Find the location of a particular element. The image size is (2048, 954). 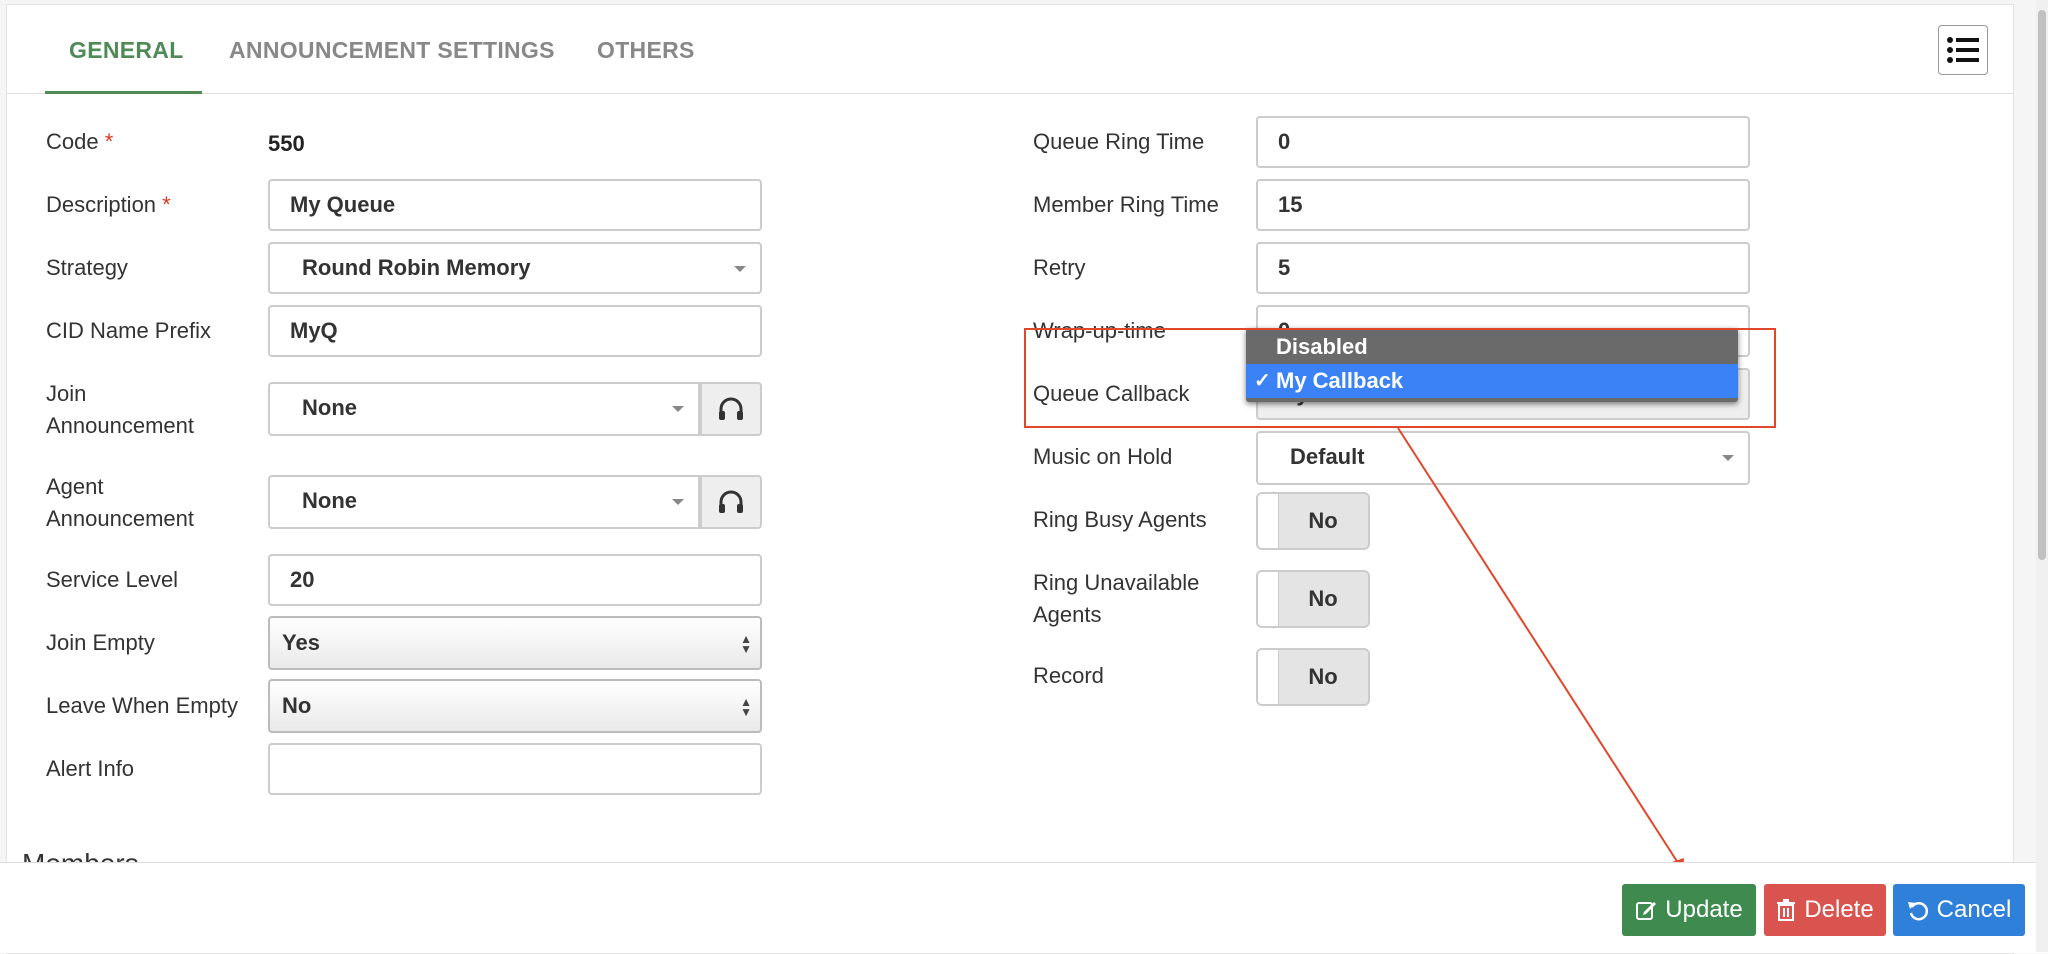

update-button: Update is located at coordinates (1689, 910).